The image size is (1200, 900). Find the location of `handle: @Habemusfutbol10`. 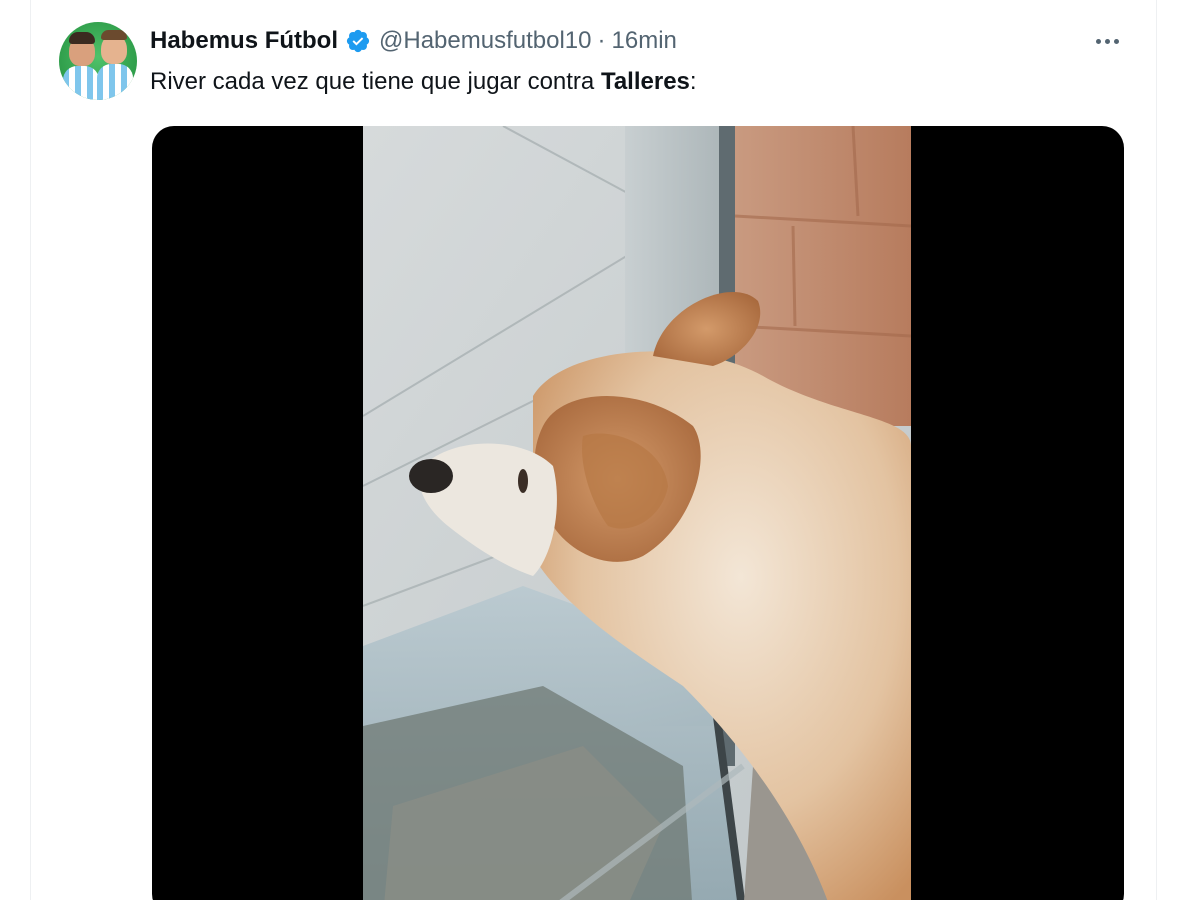

handle: @Habemusfutbol10 is located at coordinates (485, 41).